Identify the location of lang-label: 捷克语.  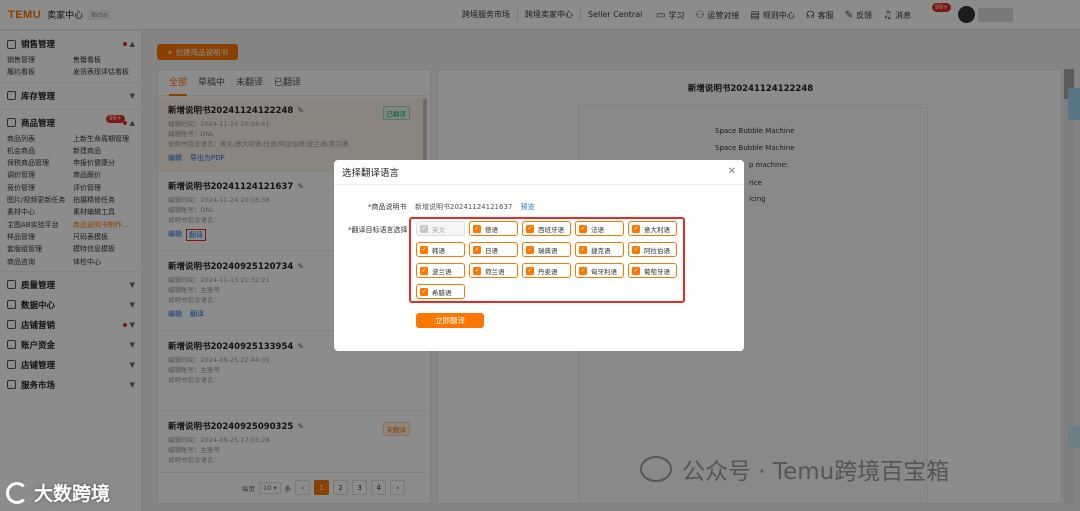
(601, 250).